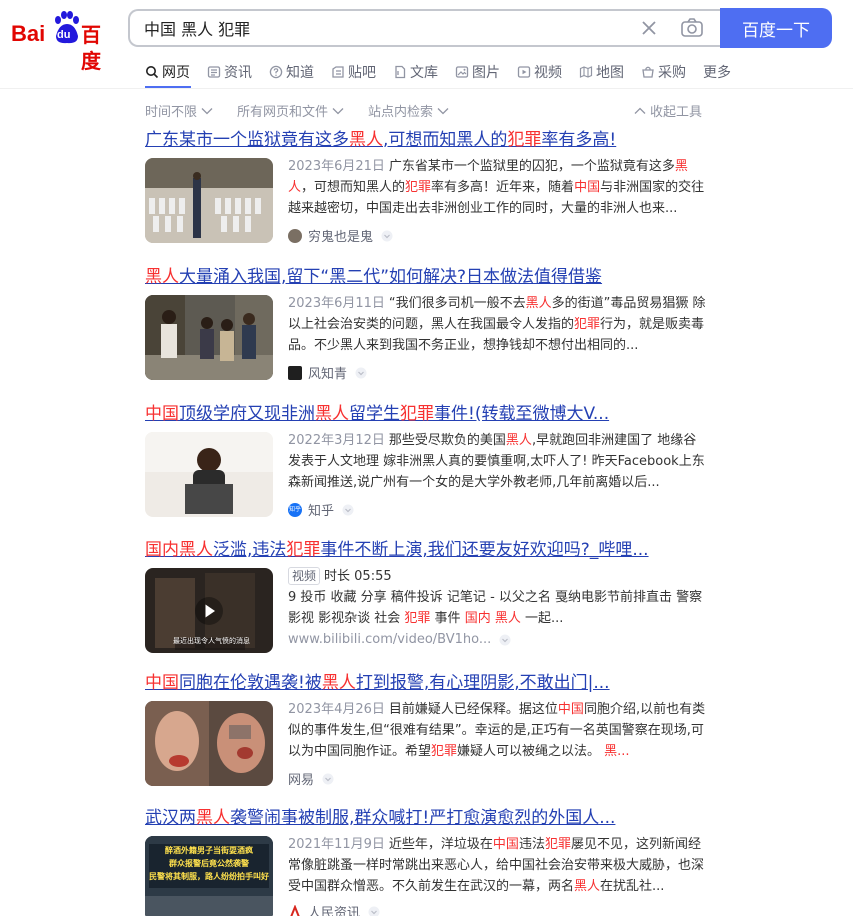 Image resolution: width=853 pixels, height=916 pixels. What do you see at coordinates (384, 28) in the screenshot?
I see `search-input` at bounding box center [384, 28].